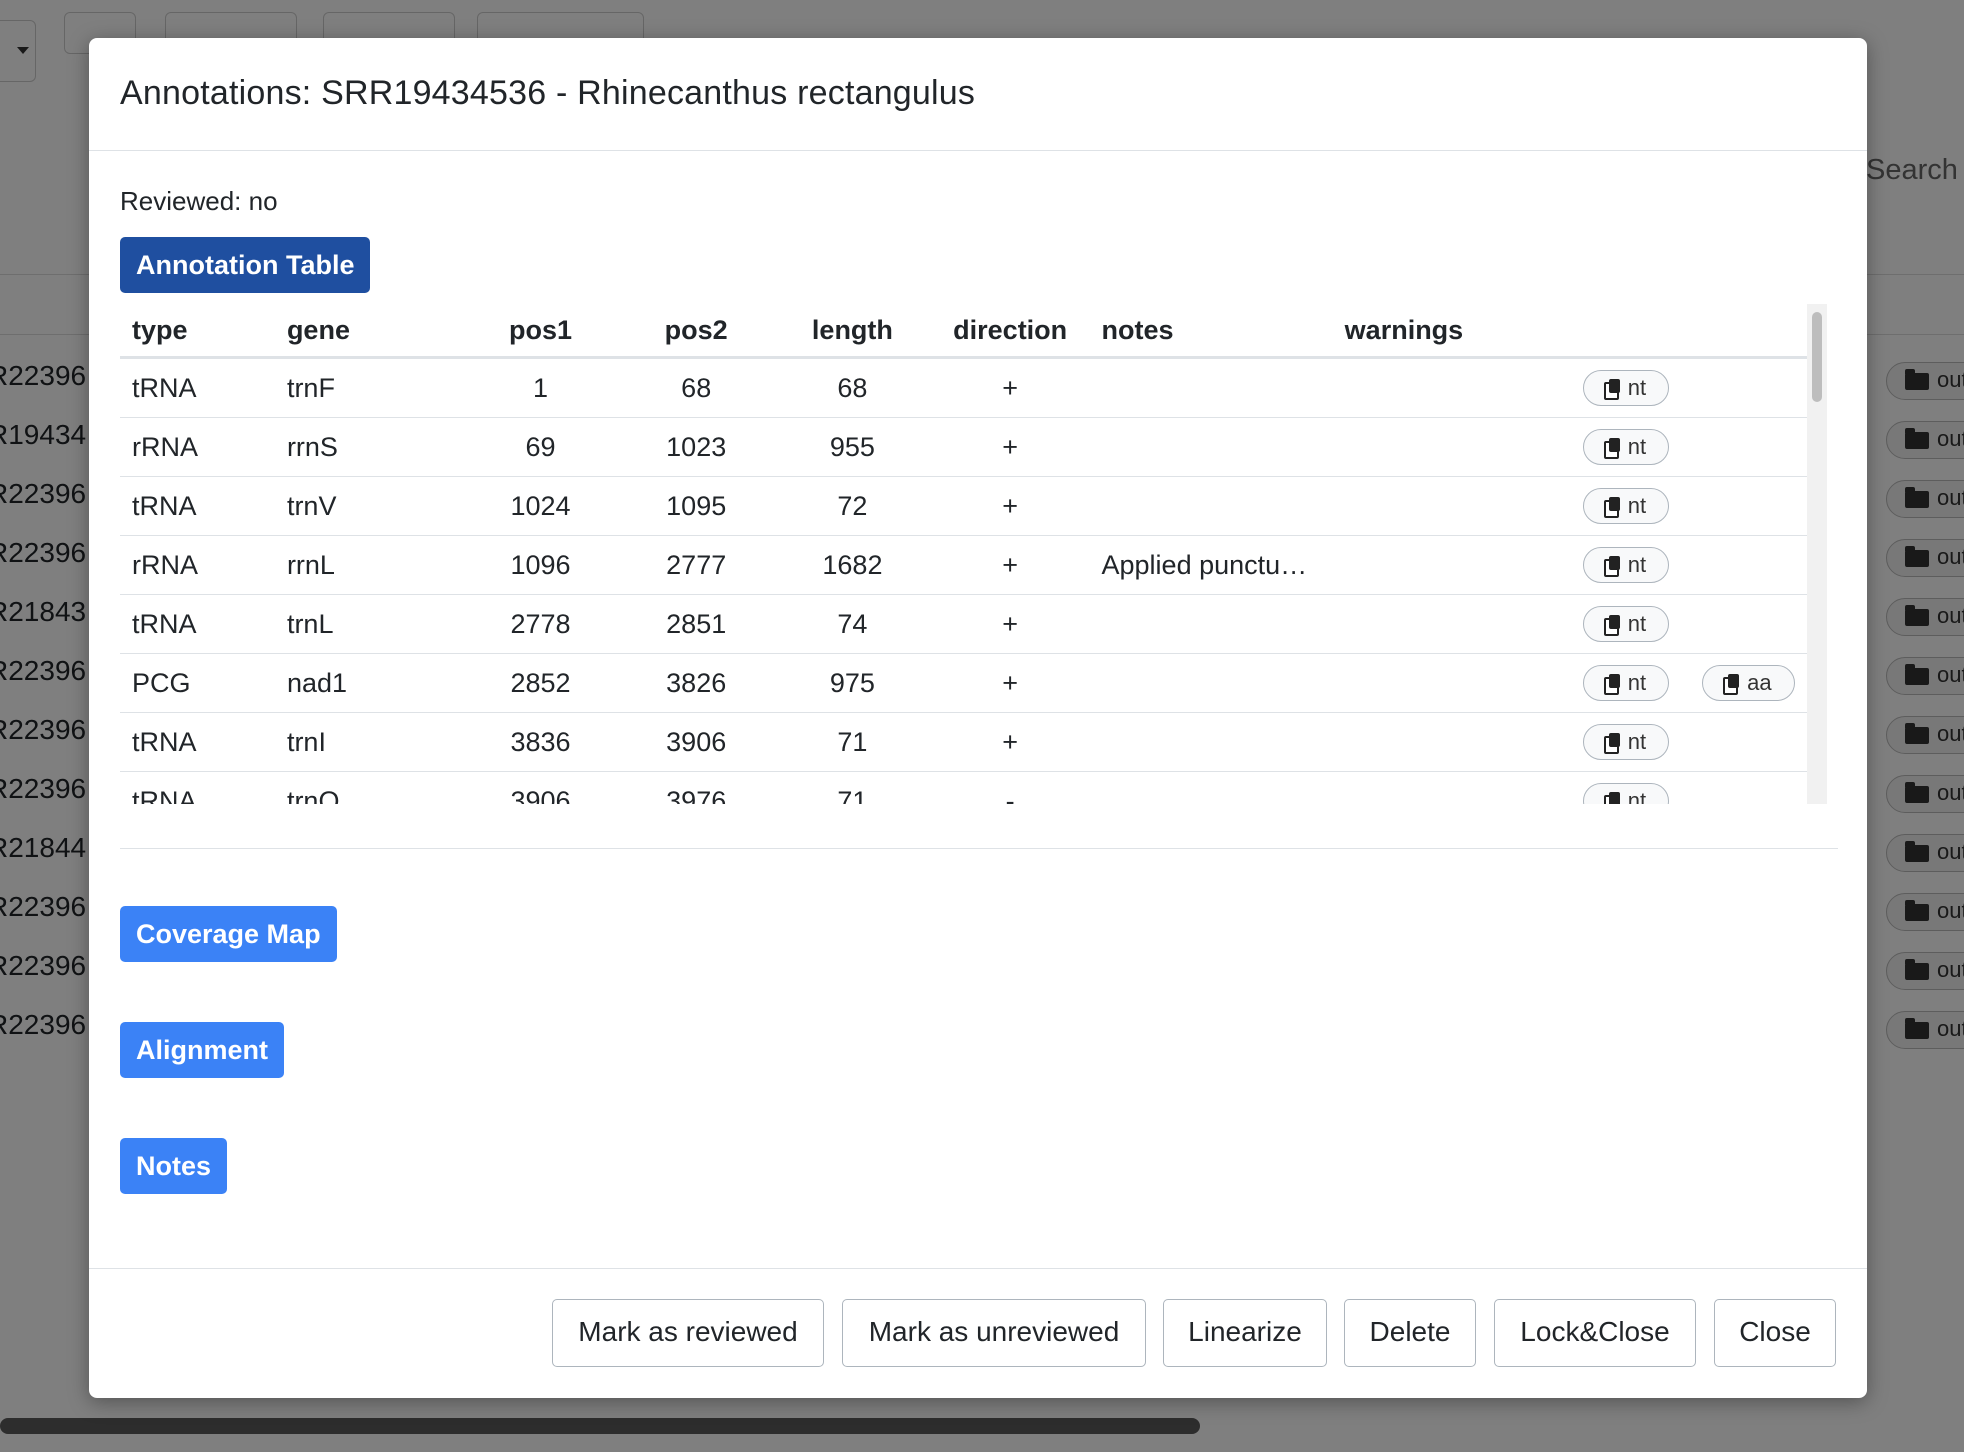 This screenshot has width=1964, height=1452. I want to click on table-row: tRNA trnI 3836 3906 71 + nt, so click(965, 742).